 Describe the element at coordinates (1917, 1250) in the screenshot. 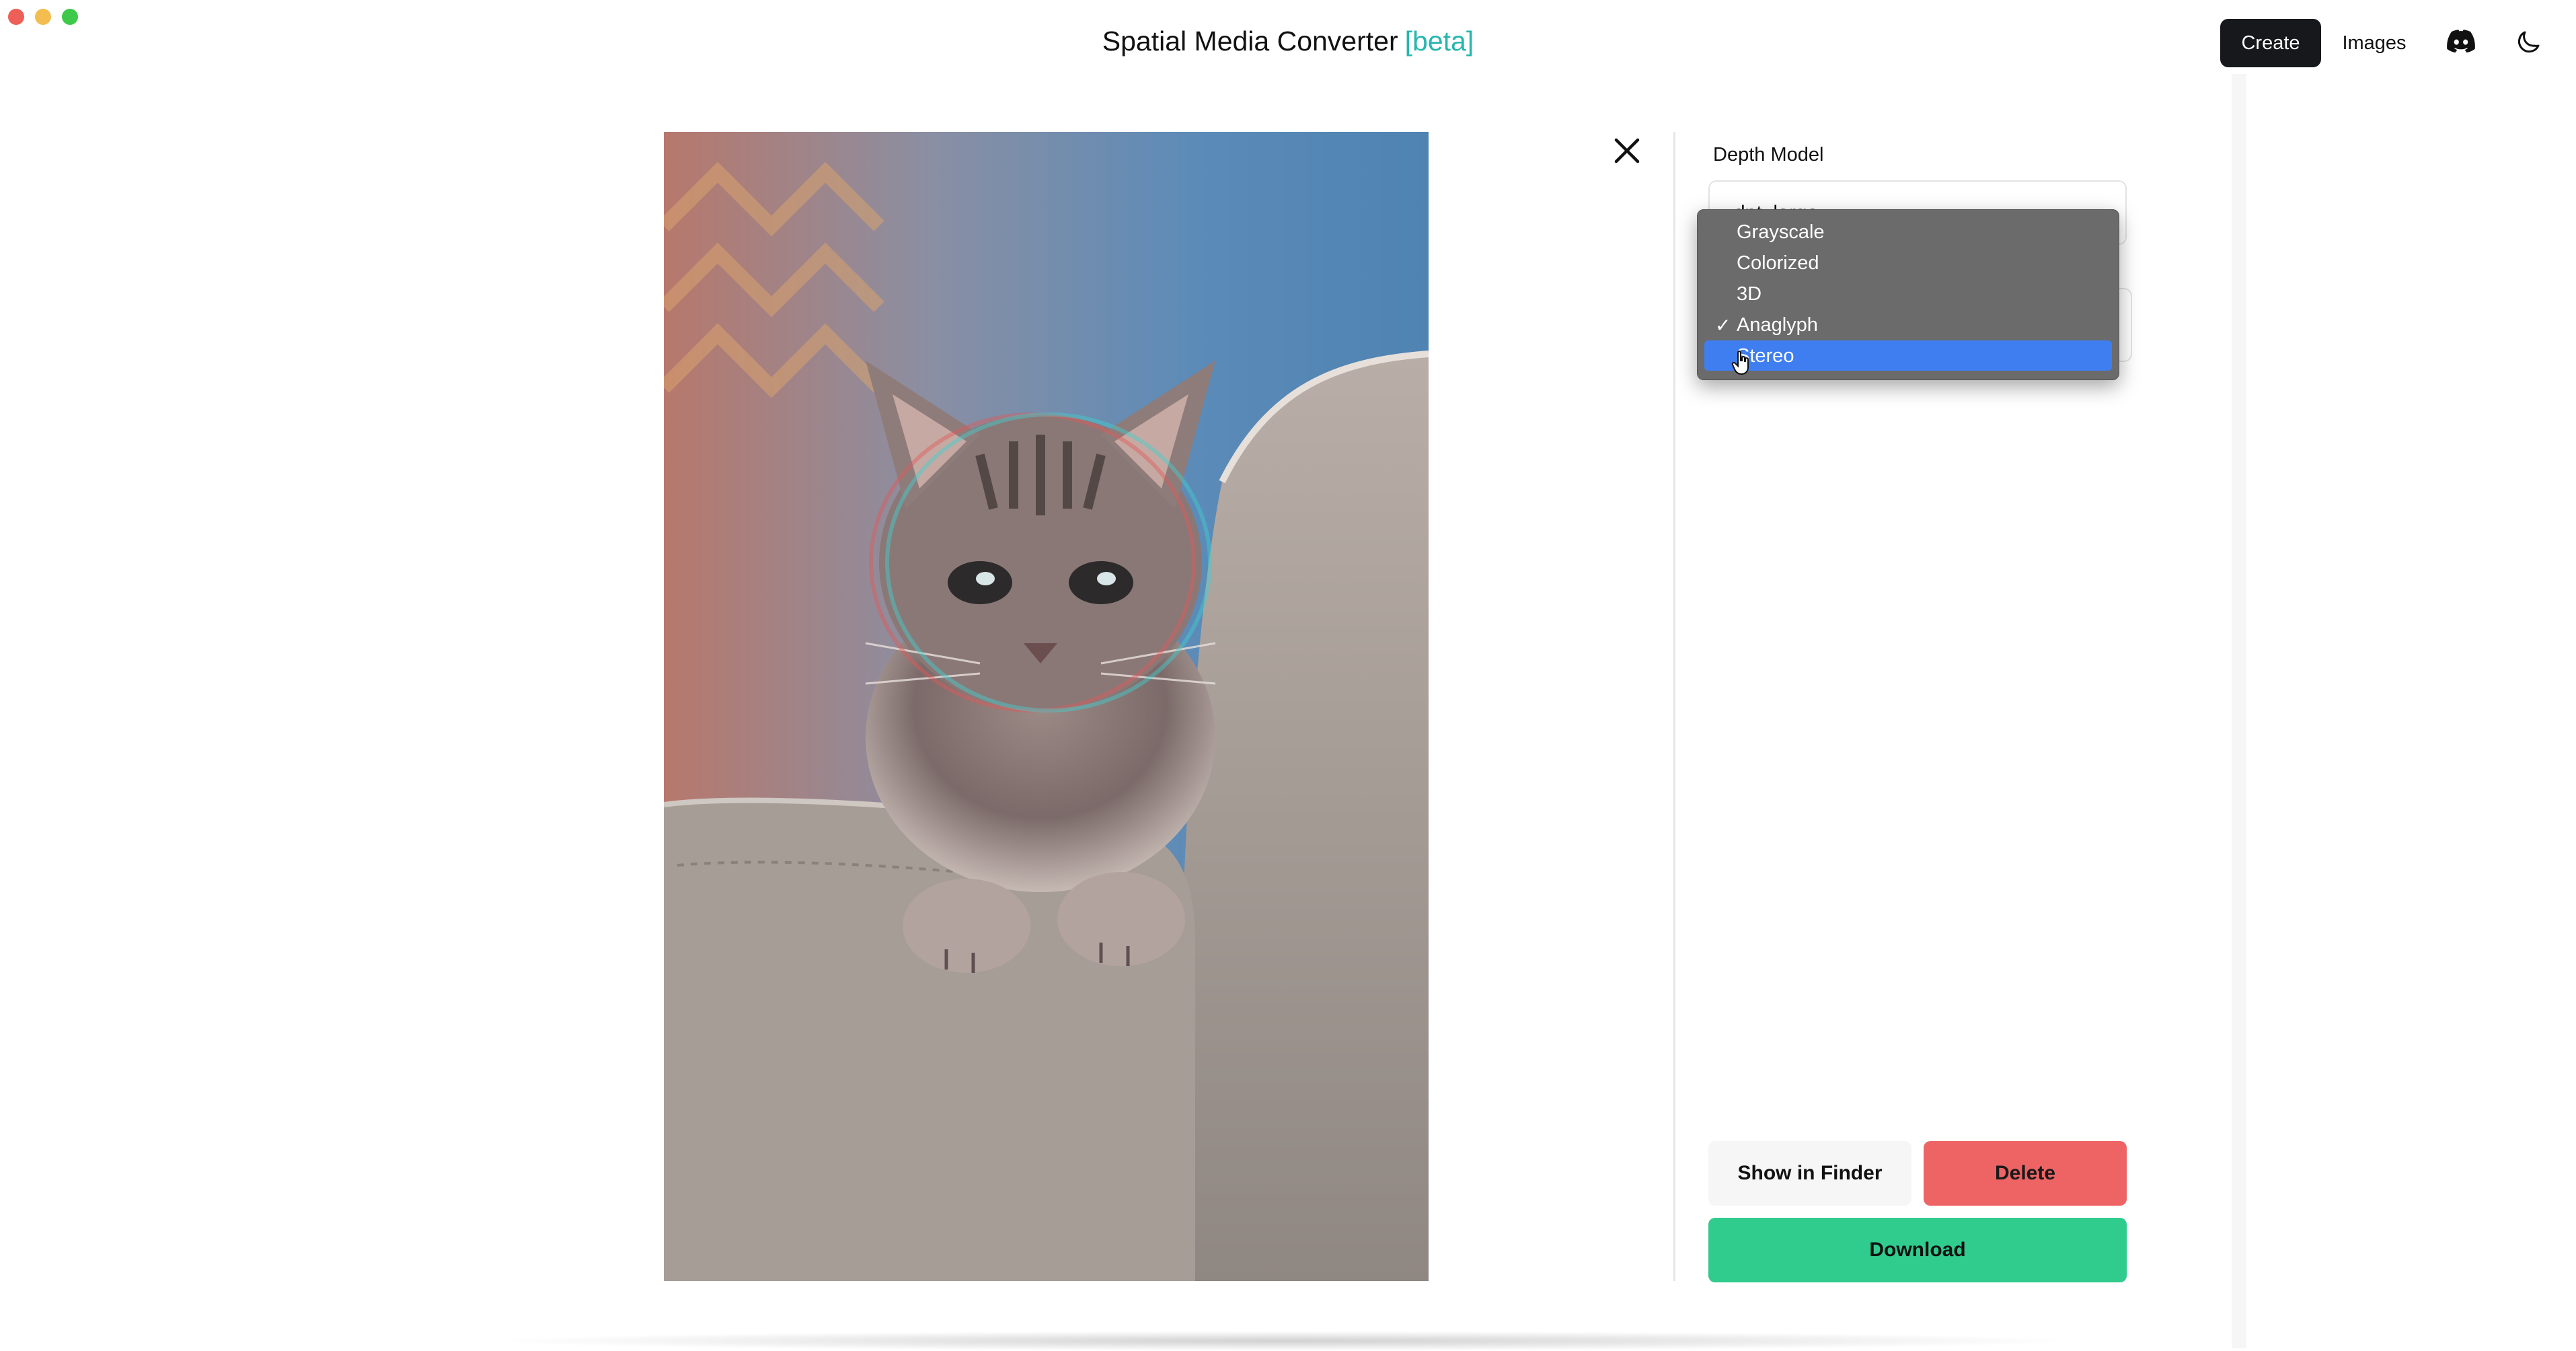

I see `download-button: Download` at that location.